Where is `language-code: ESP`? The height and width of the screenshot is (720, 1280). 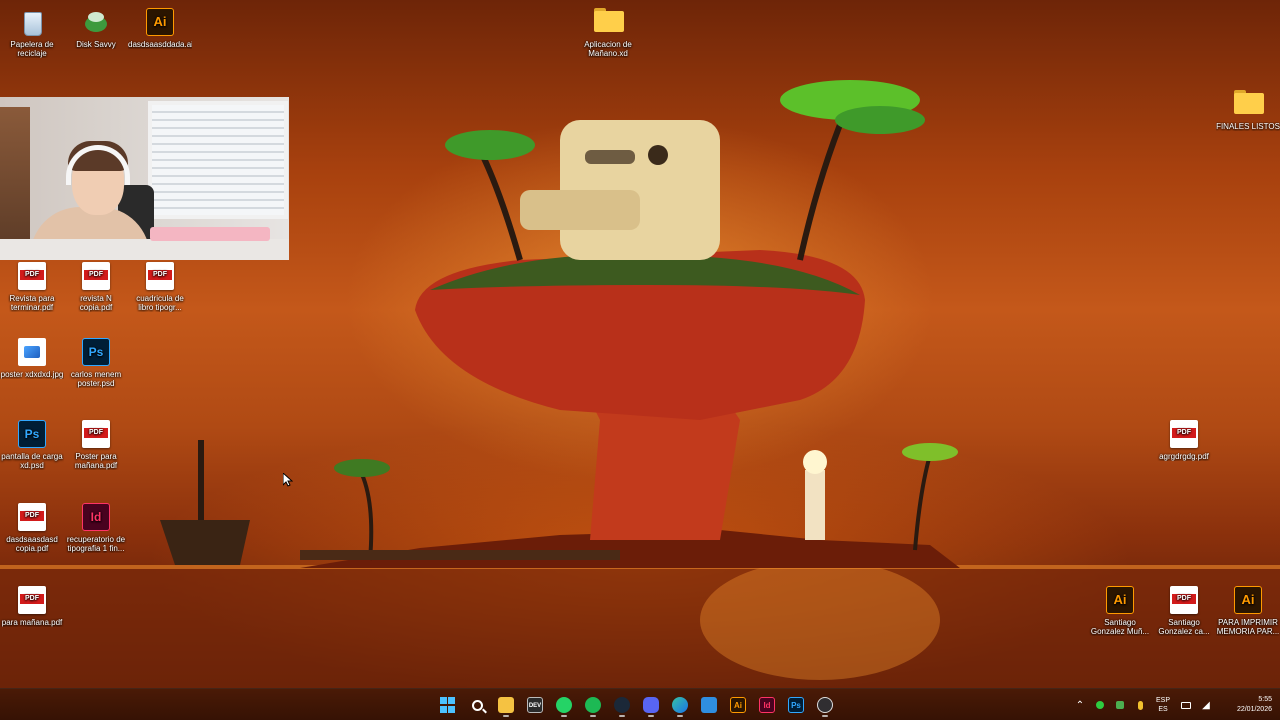
language-code: ESP is located at coordinates (1162, 700).